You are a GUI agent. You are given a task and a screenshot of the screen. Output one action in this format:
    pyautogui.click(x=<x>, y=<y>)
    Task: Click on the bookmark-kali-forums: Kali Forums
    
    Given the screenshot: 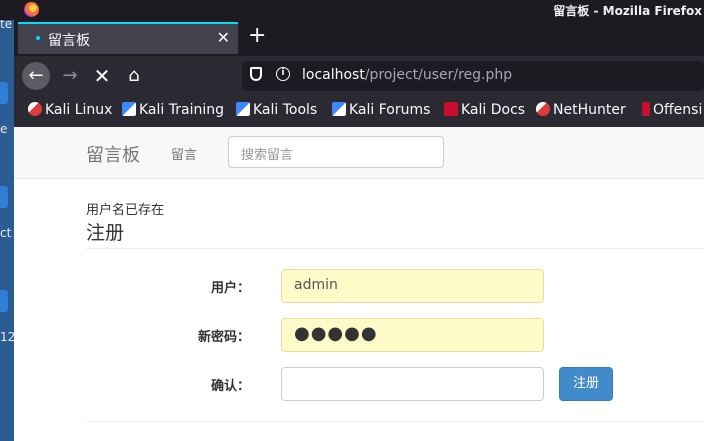 What is the action you would take?
    pyautogui.click(x=381, y=110)
    